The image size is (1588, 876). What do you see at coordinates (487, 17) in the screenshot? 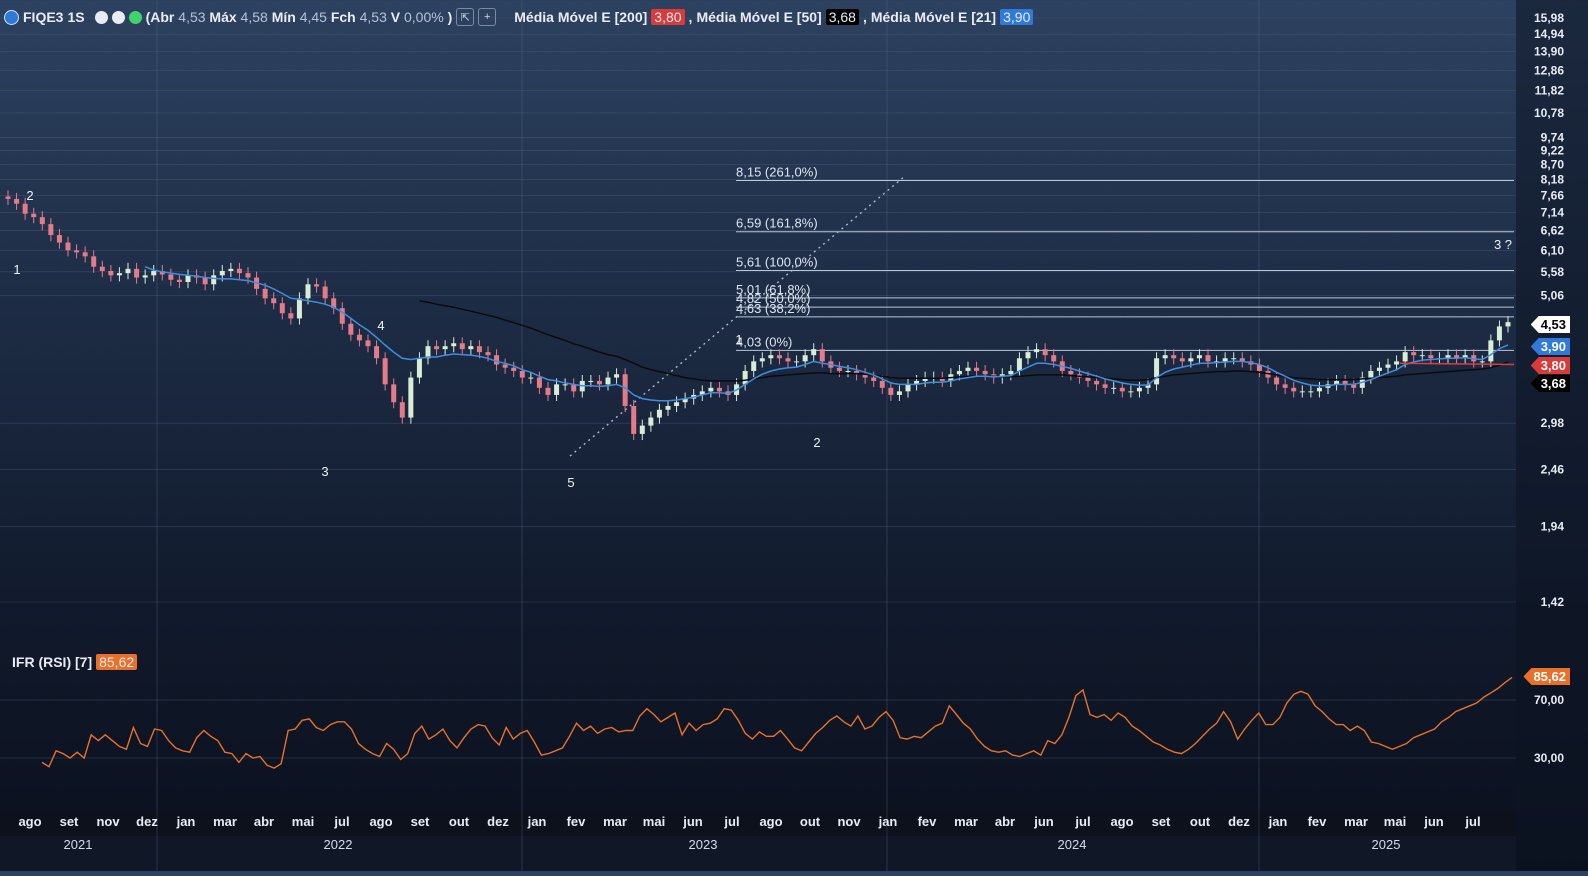
I see `add-indicator-icon: +` at bounding box center [487, 17].